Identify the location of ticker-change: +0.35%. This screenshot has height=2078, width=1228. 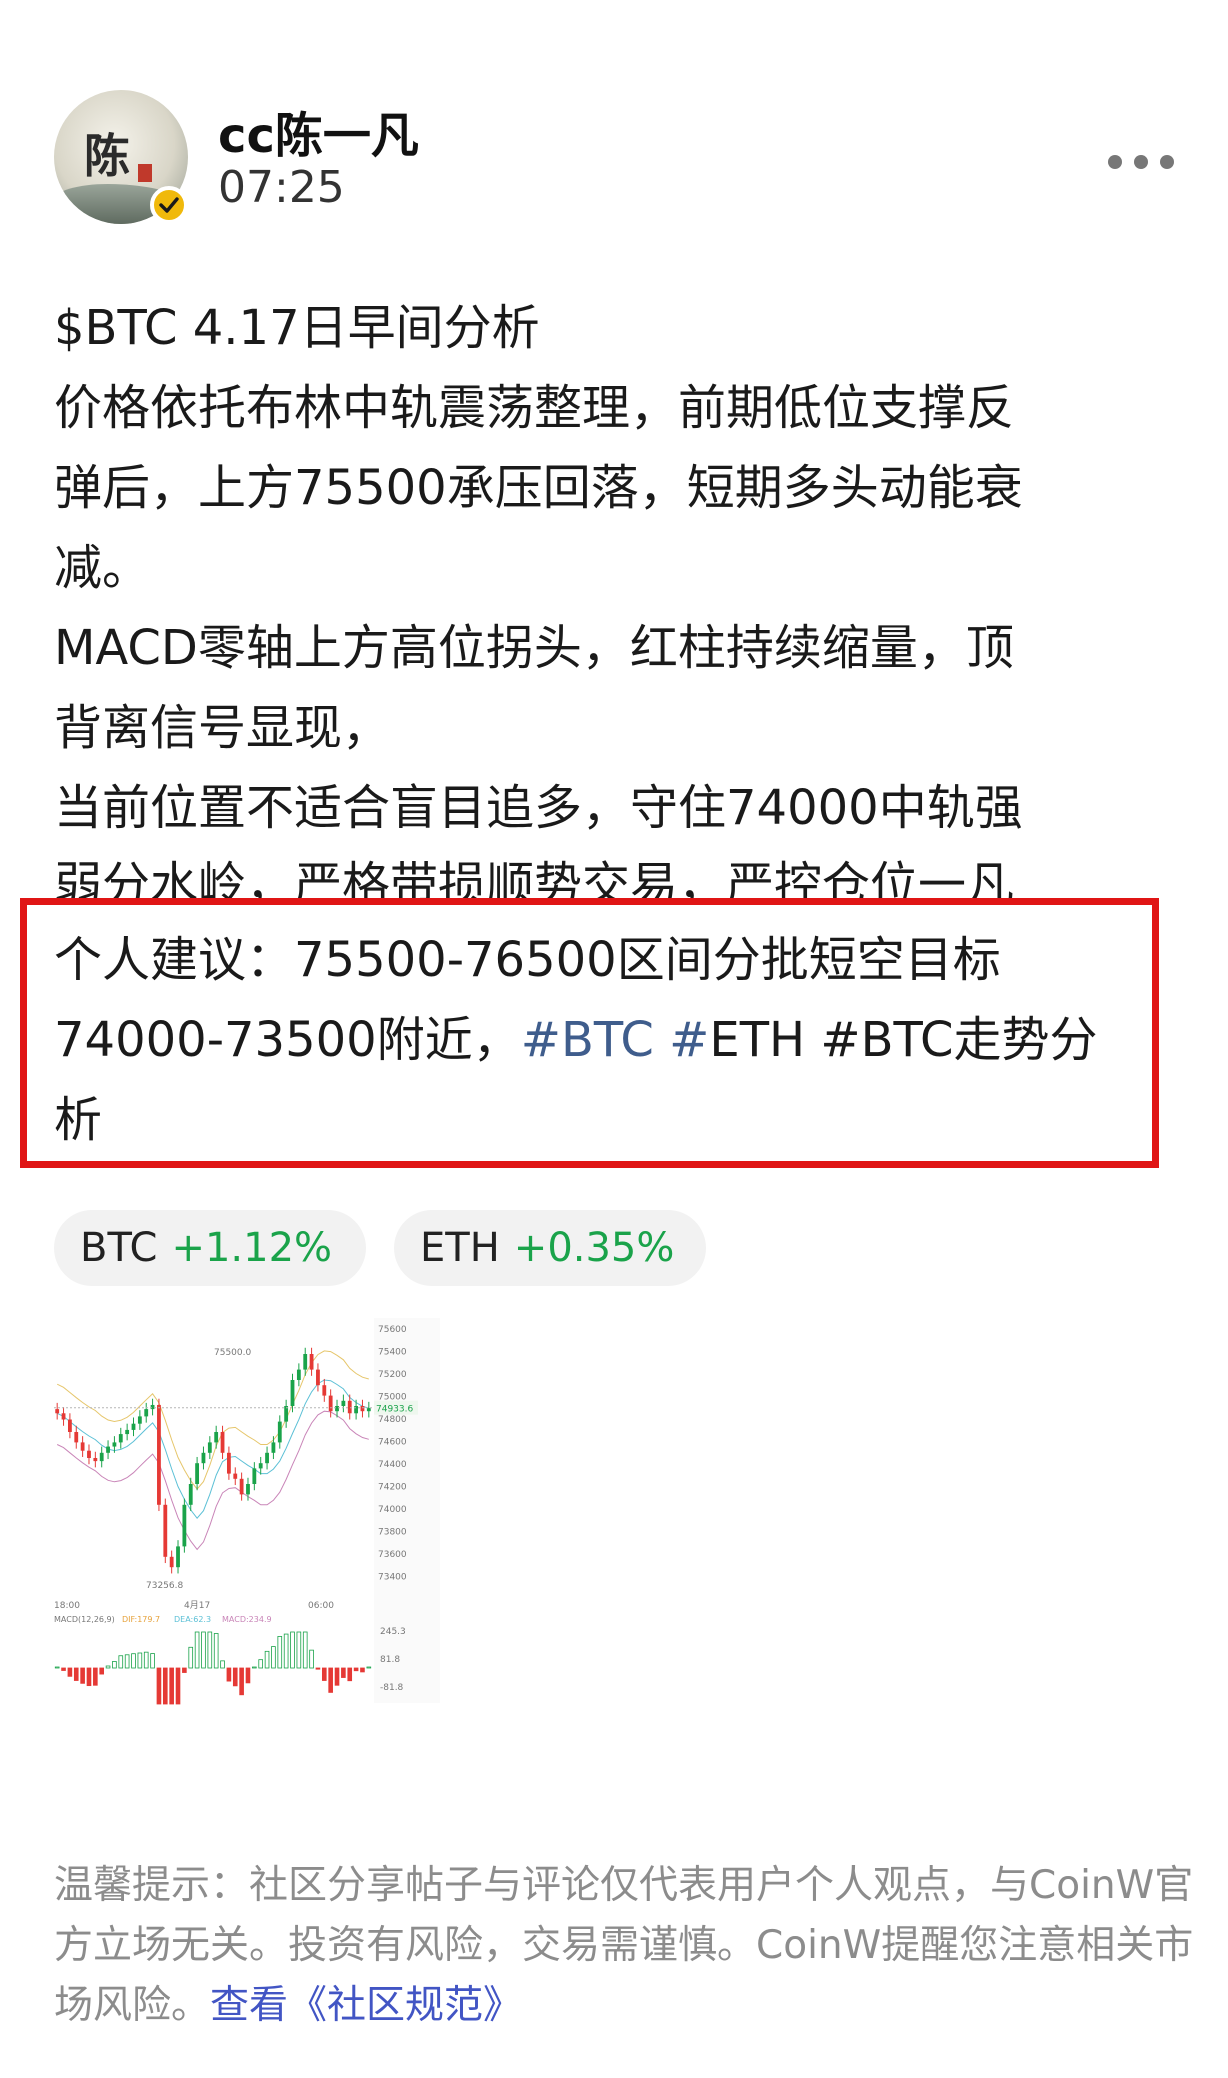
(594, 1248).